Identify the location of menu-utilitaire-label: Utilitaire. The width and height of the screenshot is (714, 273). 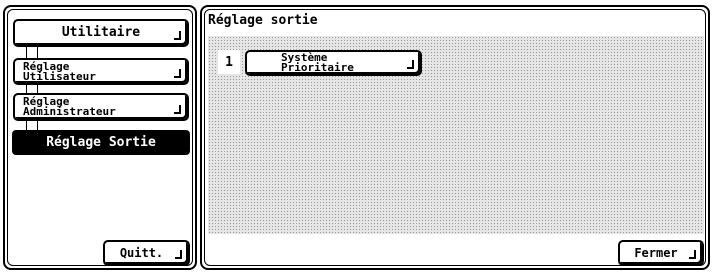
(101, 32).